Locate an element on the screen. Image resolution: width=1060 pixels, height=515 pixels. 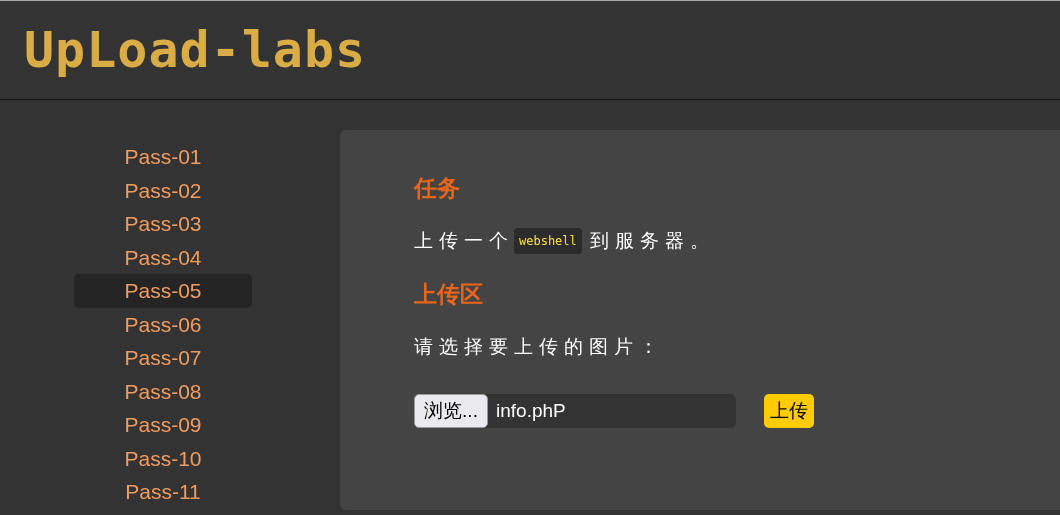
site-logo: UpLoad-labs is located at coordinates (195, 50).